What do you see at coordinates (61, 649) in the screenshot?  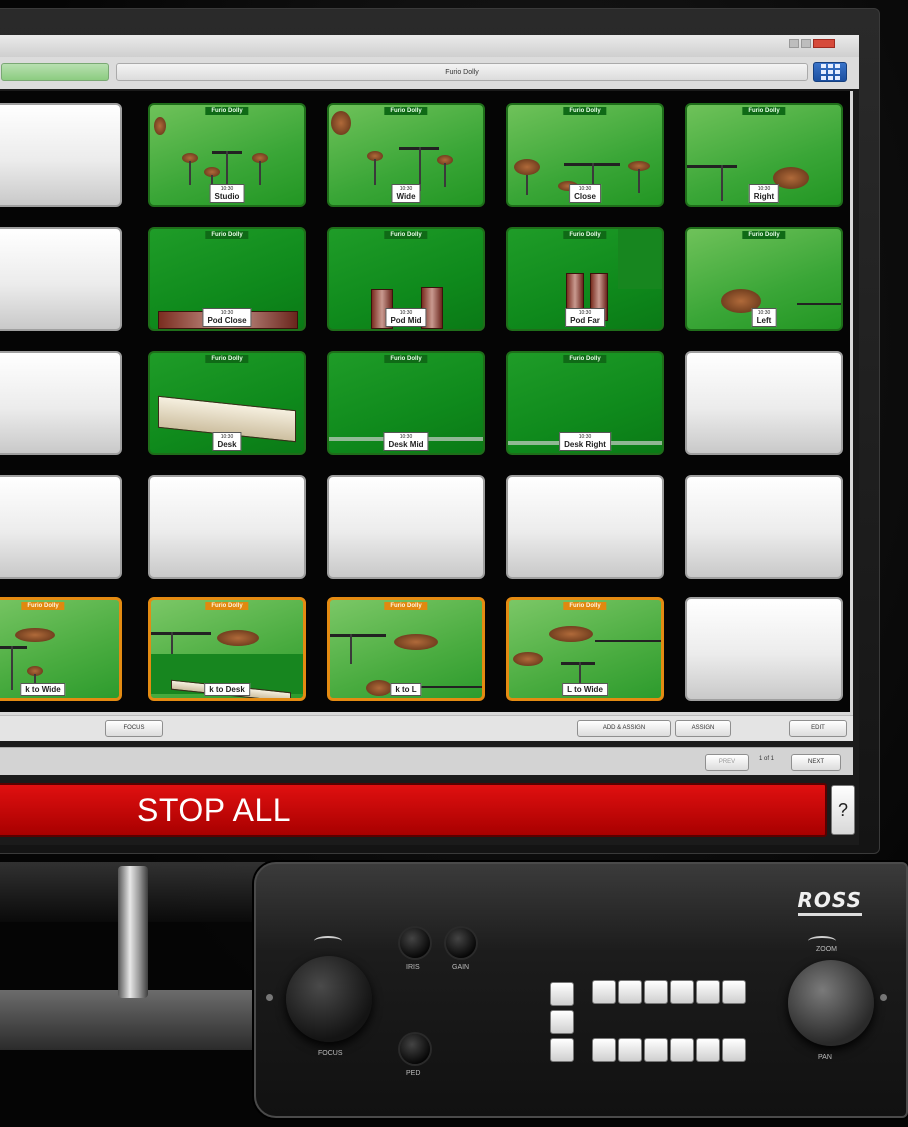 I see `sequence-to-wide: Furio Dolly k to Wide` at bounding box center [61, 649].